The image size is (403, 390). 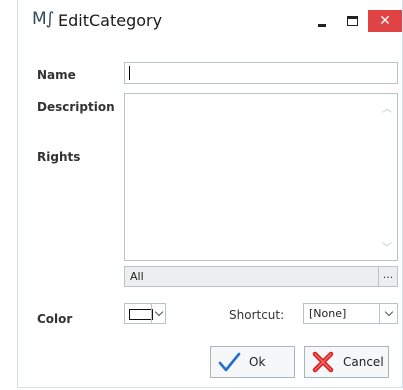 What do you see at coordinates (363, 362) in the screenshot?
I see `cancel-label: Cancel` at bounding box center [363, 362].